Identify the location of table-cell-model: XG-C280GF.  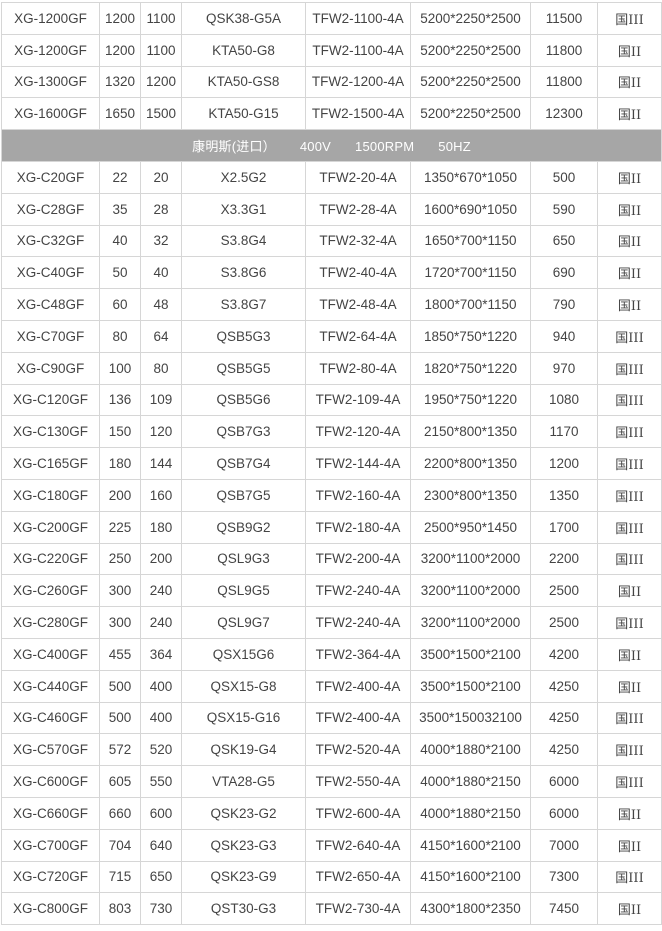
(50, 622).